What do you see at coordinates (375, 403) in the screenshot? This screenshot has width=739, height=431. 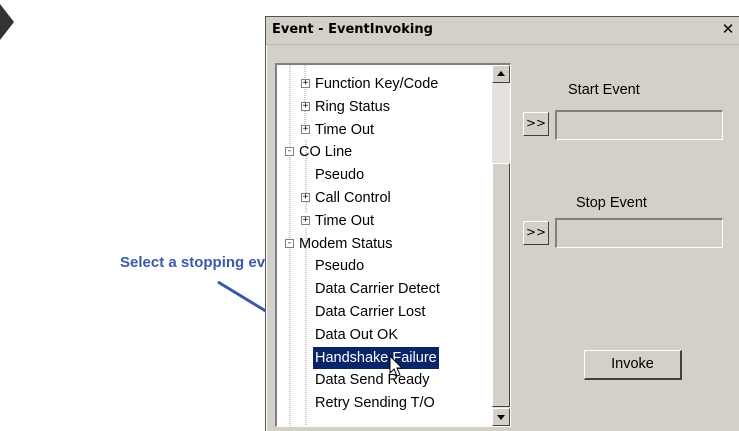 I see `tree-item-label: Retry Sending T/O` at bounding box center [375, 403].